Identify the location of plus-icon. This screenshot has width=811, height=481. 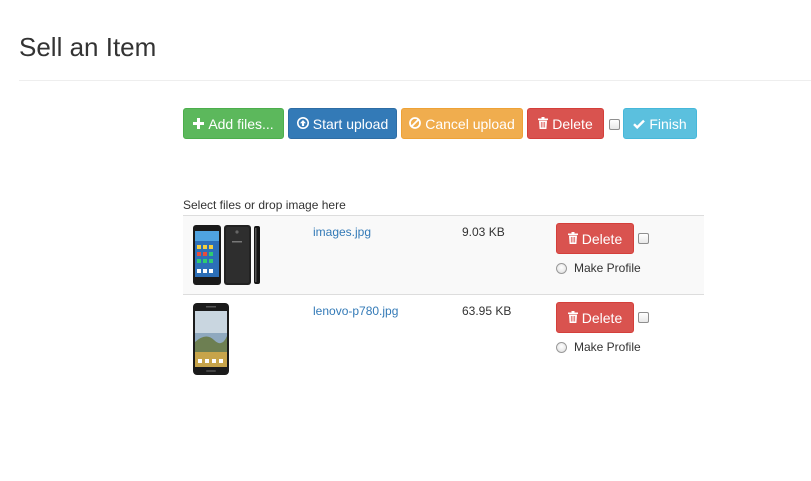
(199, 124).